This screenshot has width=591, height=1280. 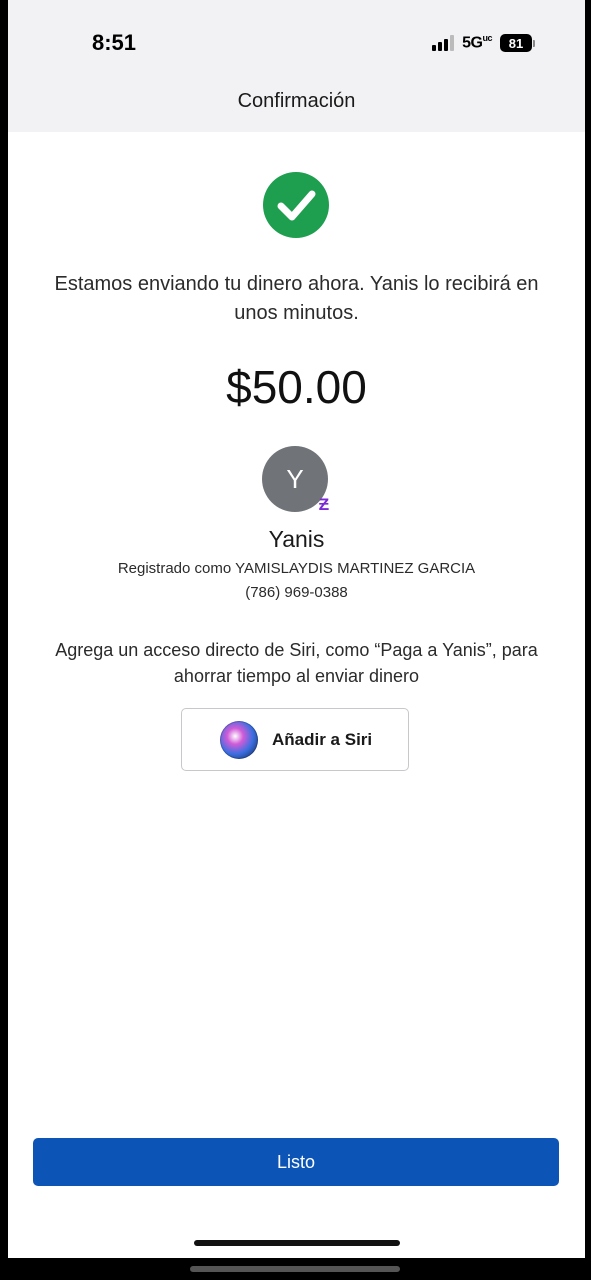 I want to click on network-type: 5Guc, so click(x=477, y=42).